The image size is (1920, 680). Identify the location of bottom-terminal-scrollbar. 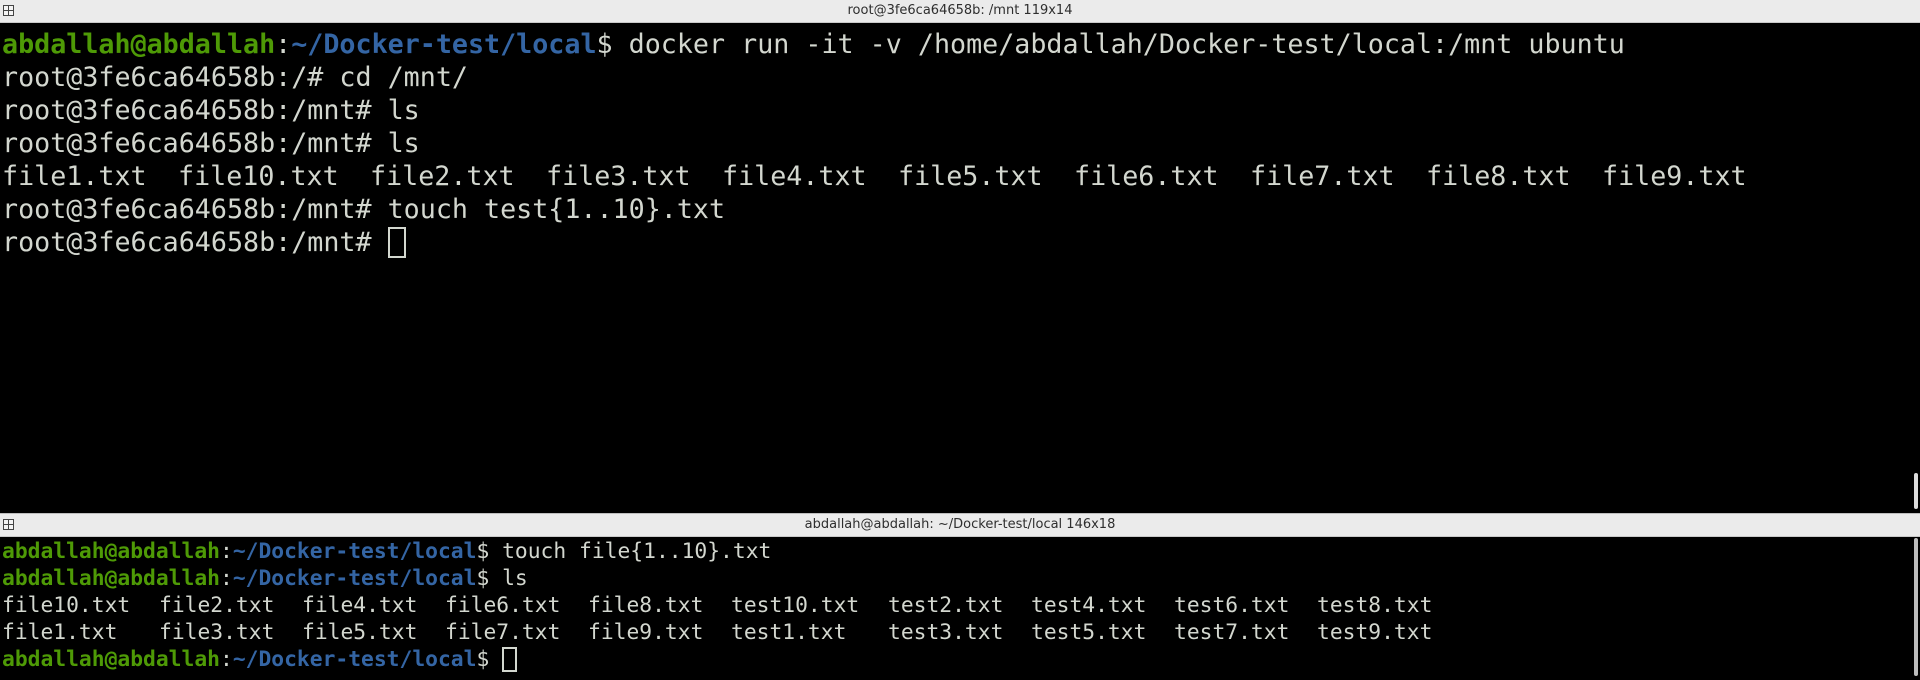
(1916, 607).